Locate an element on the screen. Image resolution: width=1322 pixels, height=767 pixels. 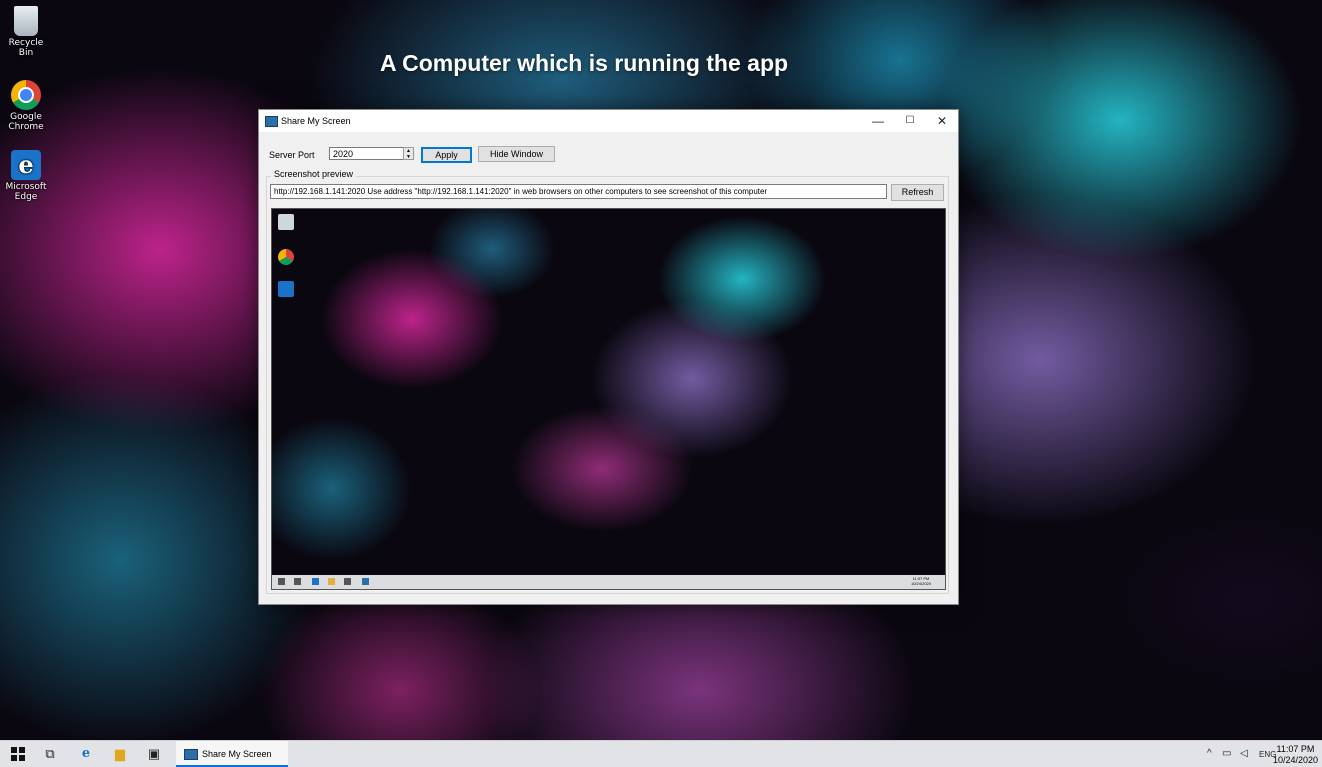
clock-date: 10/24/2020 is located at coordinates (1295, 760).